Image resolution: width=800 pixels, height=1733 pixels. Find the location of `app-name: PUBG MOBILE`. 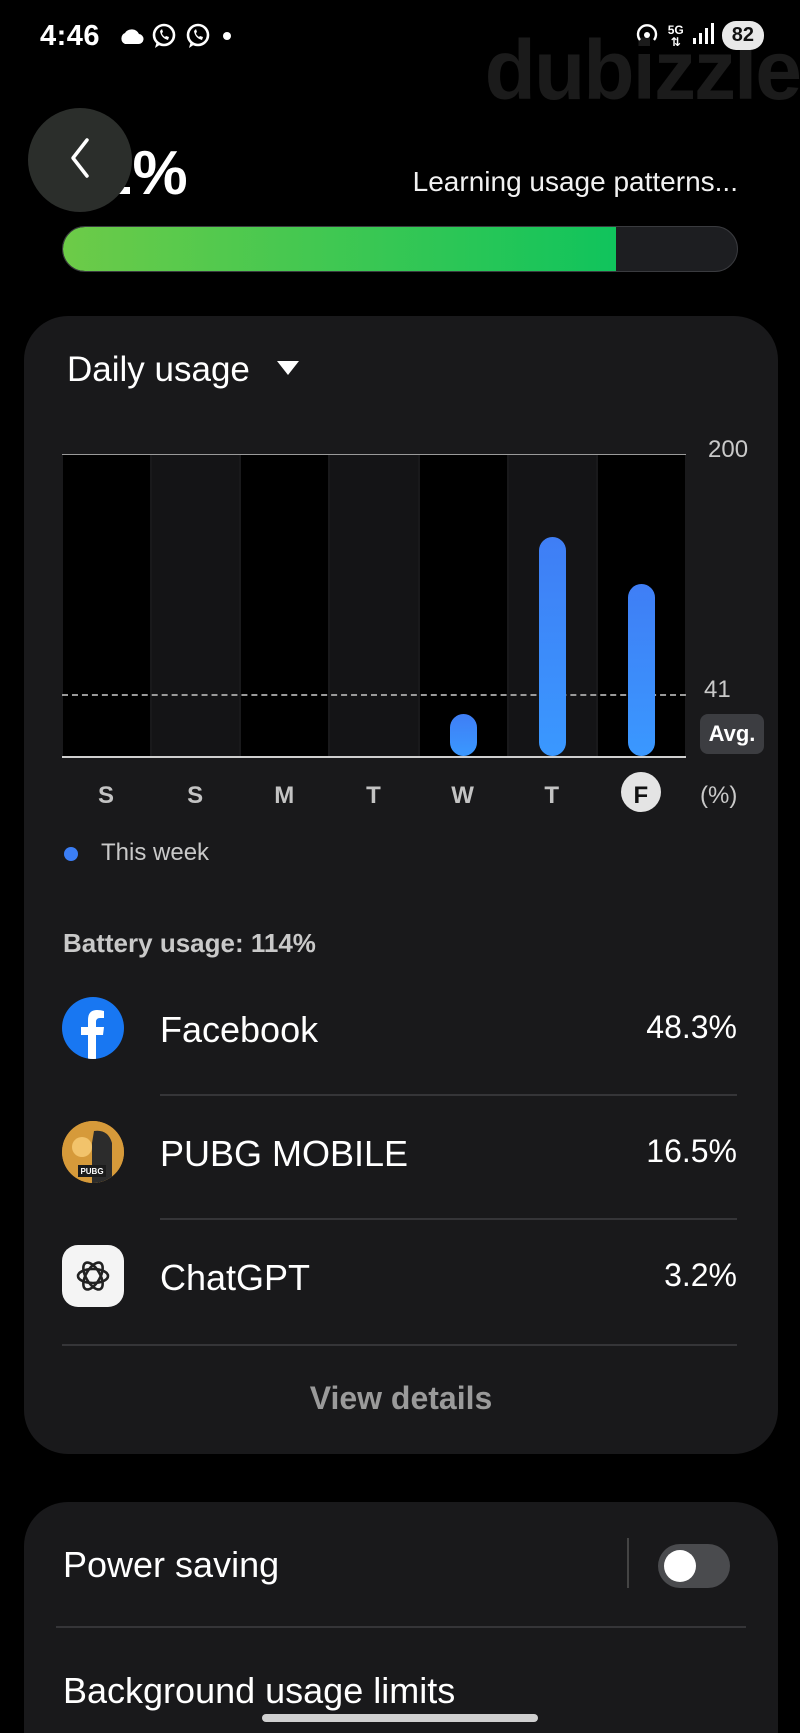

app-name: PUBG MOBILE is located at coordinates (284, 1153).